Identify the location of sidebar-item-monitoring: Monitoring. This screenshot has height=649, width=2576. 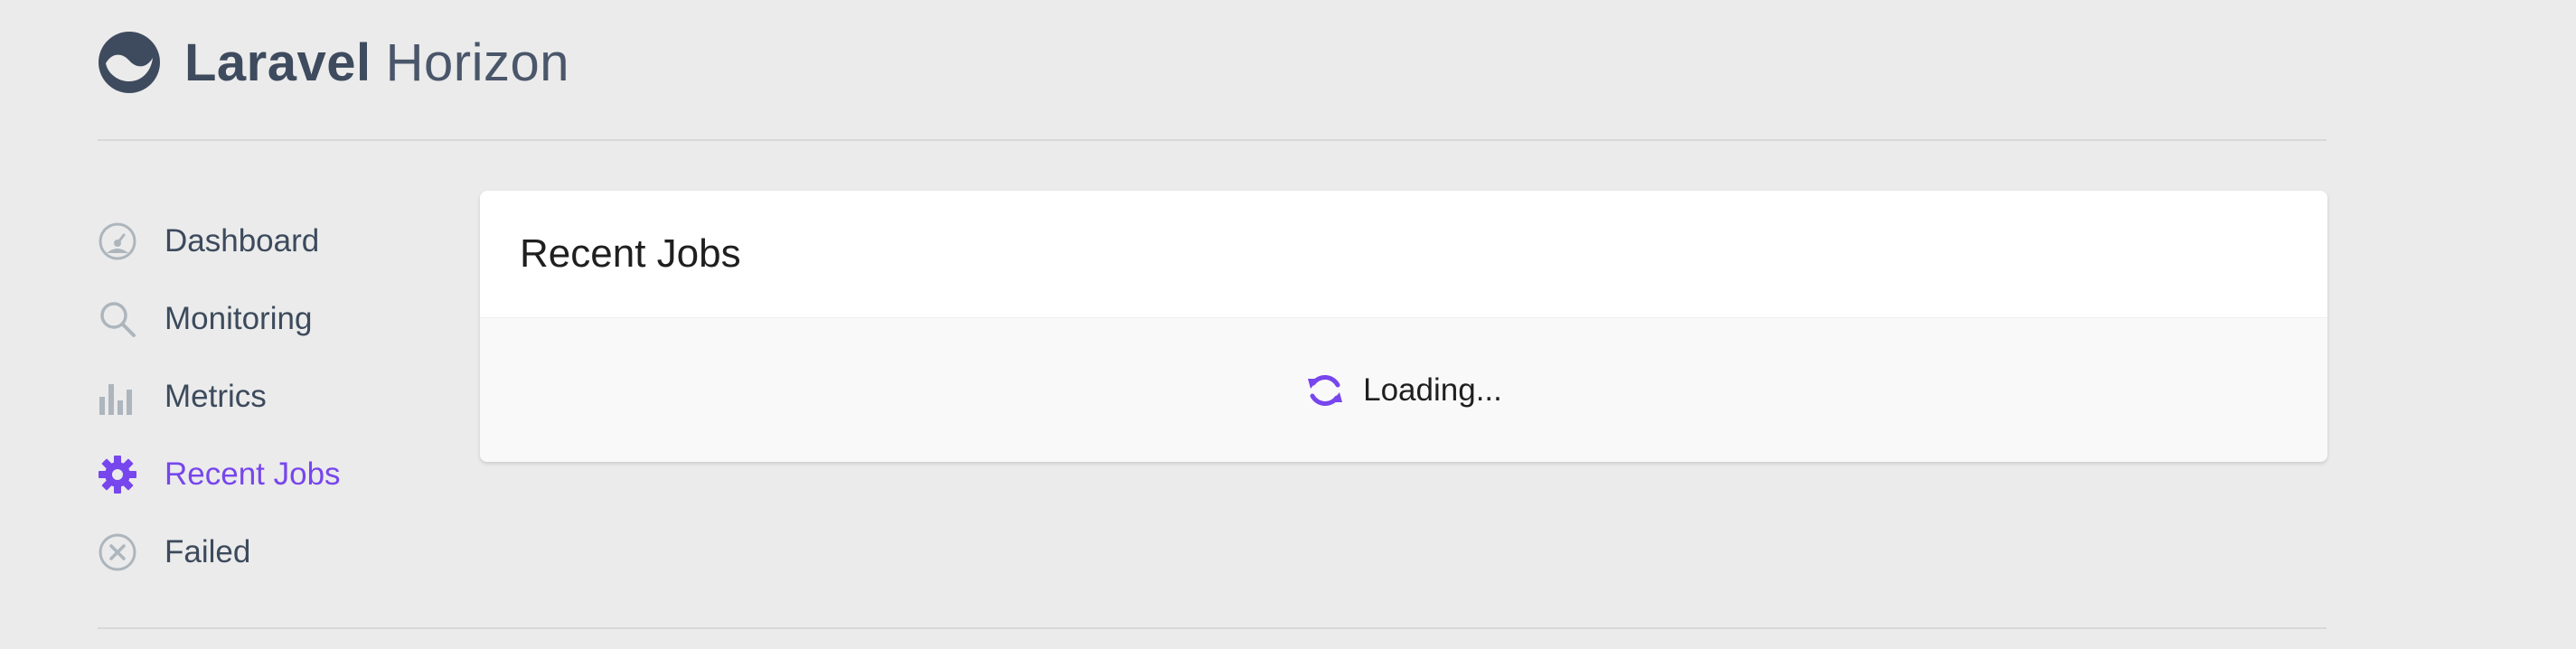
(278, 319).